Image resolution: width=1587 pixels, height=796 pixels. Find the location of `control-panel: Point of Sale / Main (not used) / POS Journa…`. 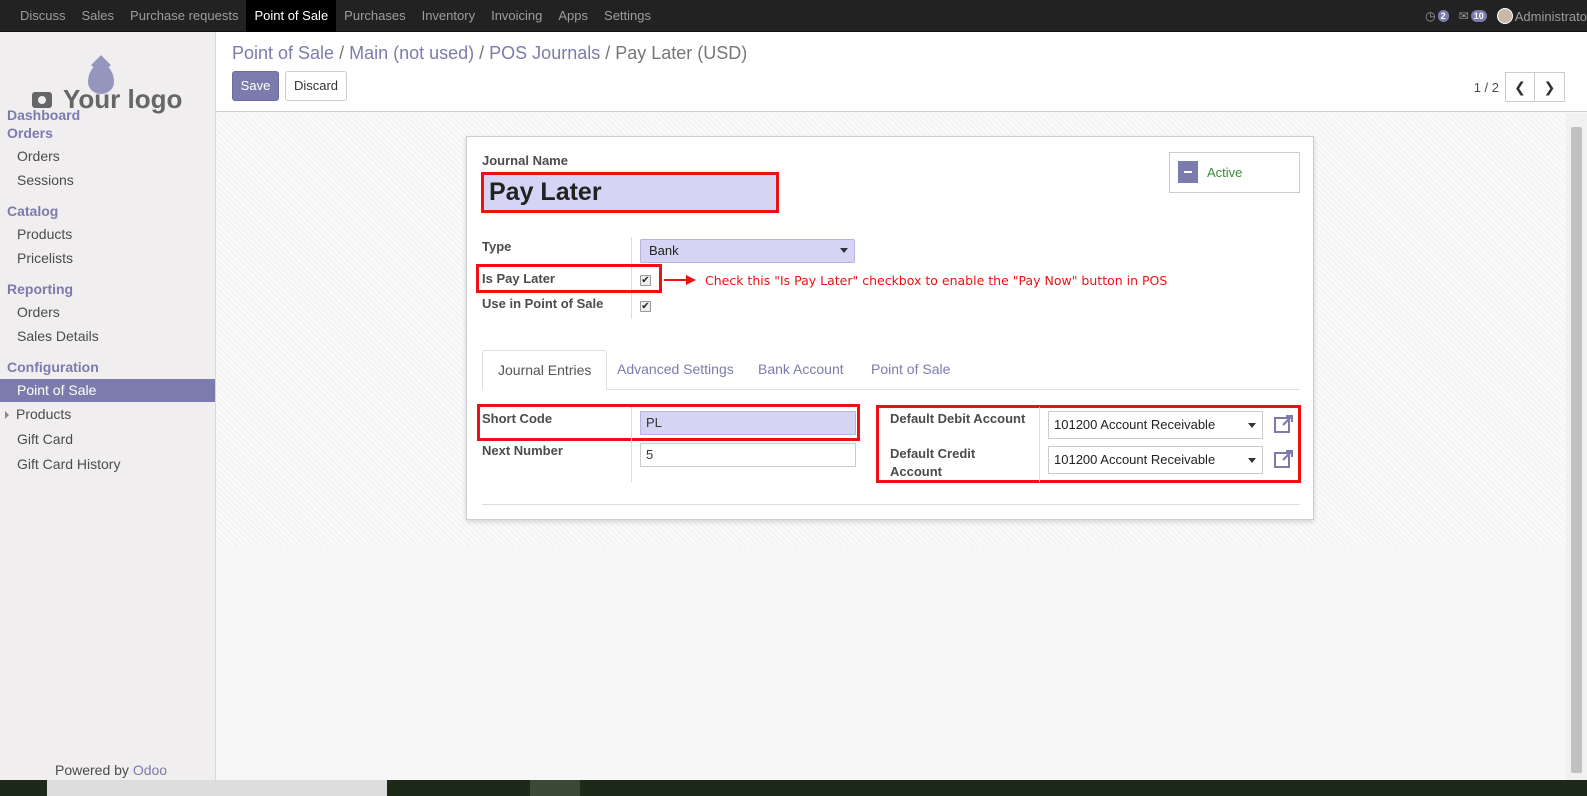

control-panel: Point of Sale / Main (not used) / POS Journa… is located at coordinates (901, 72).